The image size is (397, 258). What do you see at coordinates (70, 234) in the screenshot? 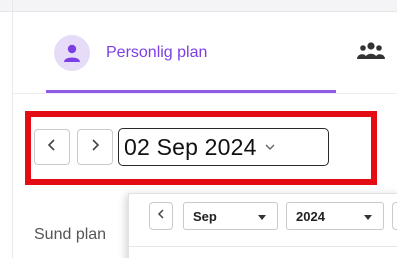
I see `section-label: Sund plan` at bounding box center [70, 234].